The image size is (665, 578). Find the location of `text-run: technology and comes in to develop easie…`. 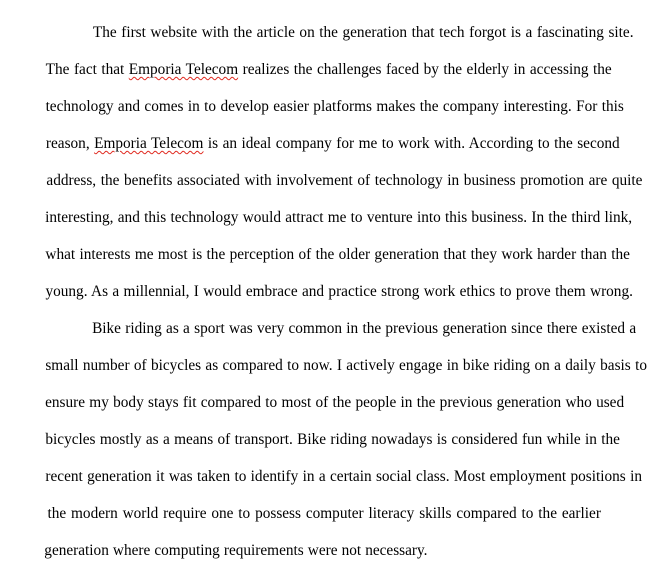

text-run: technology and comes in to develop easie… is located at coordinates (334, 106).